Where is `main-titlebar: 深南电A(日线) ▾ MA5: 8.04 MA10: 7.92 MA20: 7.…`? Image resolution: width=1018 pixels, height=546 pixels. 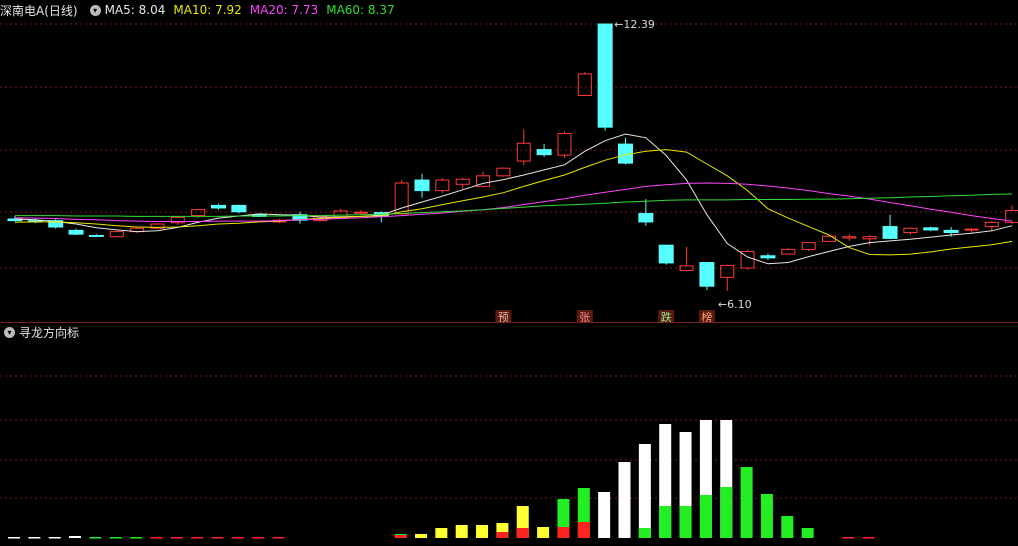 main-titlebar: 深南电A(日线) ▾ MA5: 8.04 MA10: 7.92 MA20: 7.… is located at coordinates (201, 10).